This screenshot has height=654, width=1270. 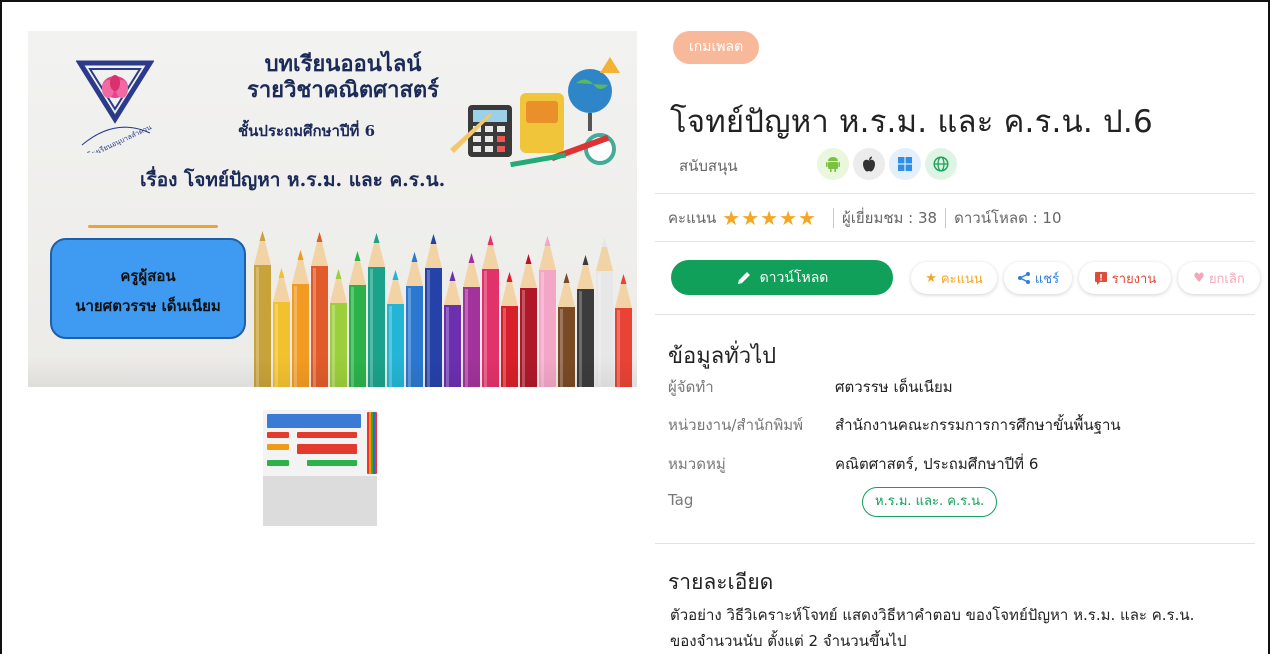 What do you see at coordinates (941, 164) in the screenshot?
I see `globe-icon` at bounding box center [941, 164].